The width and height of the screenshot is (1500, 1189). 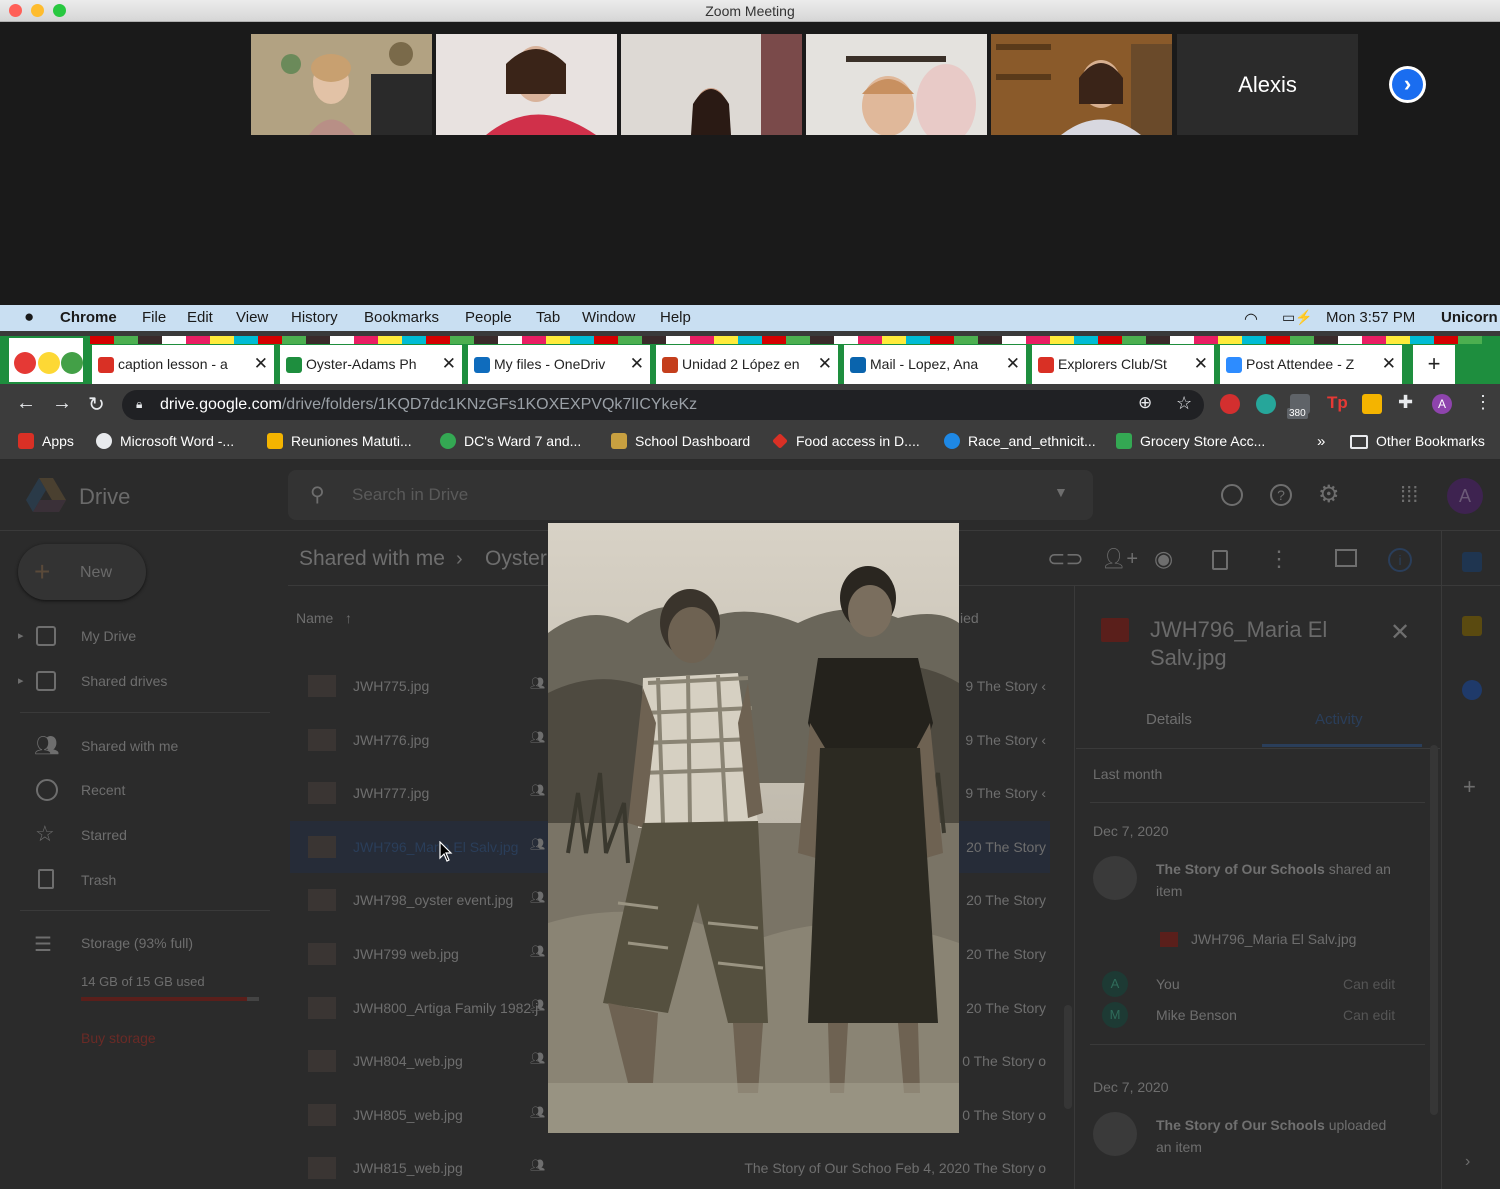 I want to click on menubar-user: Unicorn, so click(x=1470, y=317).